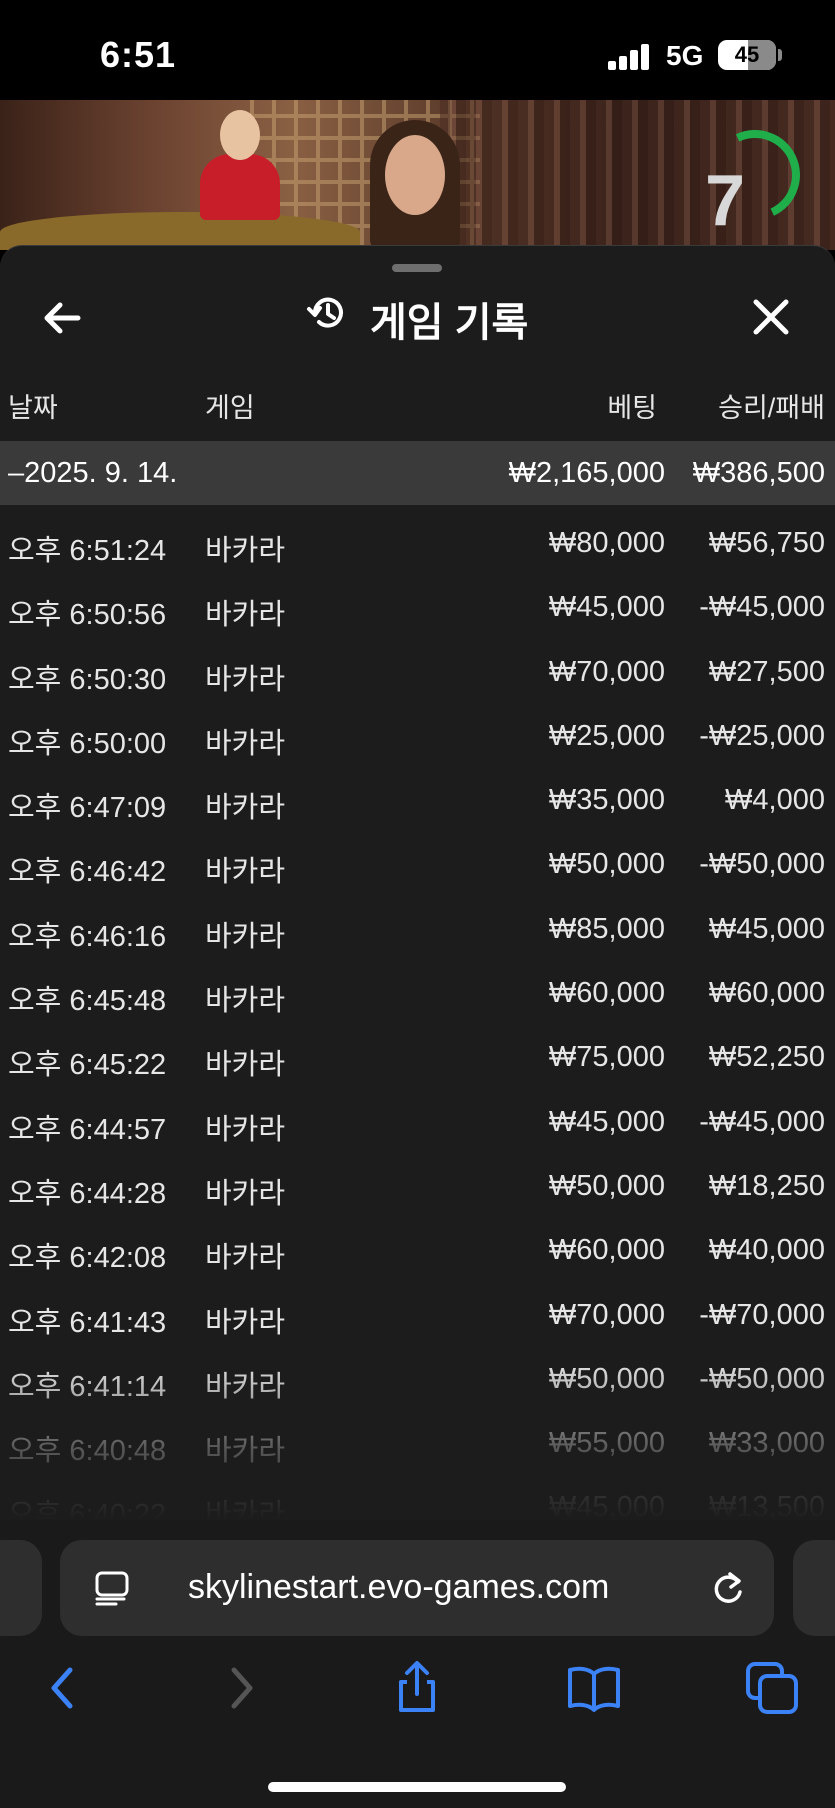 The height and width of the screenshot is (1808, 835). I want to click on history-row: 오후 6:41:43 바카라 ₩70,000 -₩70,000, so click(417, 1309).